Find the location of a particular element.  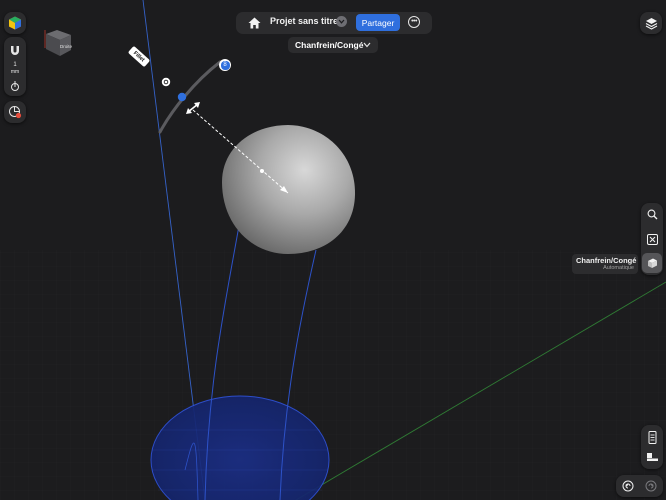

ellipsis-icon: ••• is located at coordinates (414, 21).